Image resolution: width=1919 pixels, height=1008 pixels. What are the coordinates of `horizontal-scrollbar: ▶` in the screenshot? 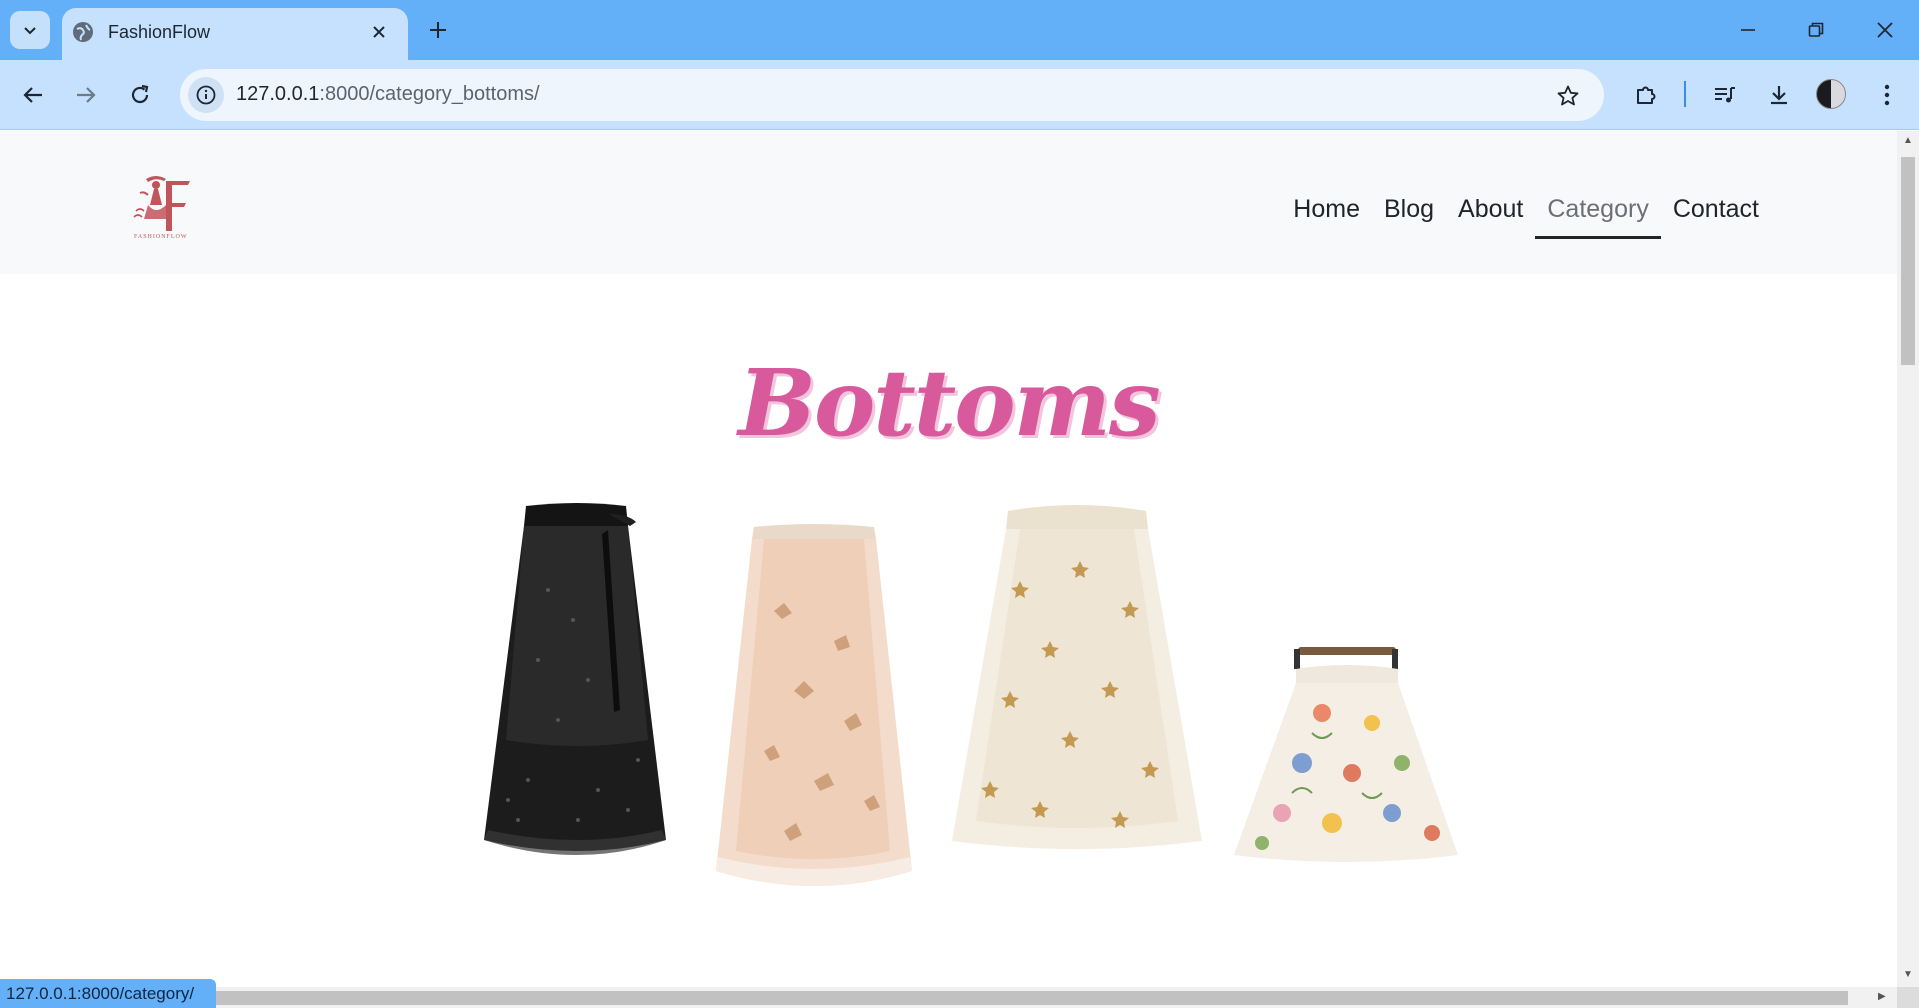 It's located at (948, 997).